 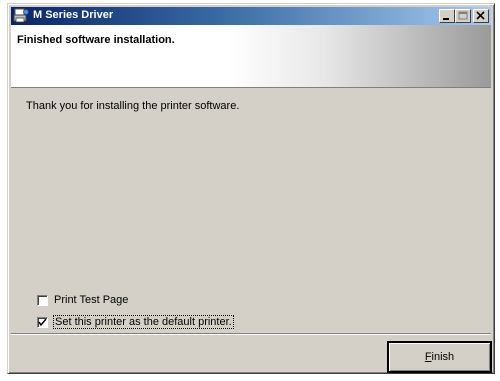 I want to click on set-default-printer-checkbox, so click(x=42, y=322).